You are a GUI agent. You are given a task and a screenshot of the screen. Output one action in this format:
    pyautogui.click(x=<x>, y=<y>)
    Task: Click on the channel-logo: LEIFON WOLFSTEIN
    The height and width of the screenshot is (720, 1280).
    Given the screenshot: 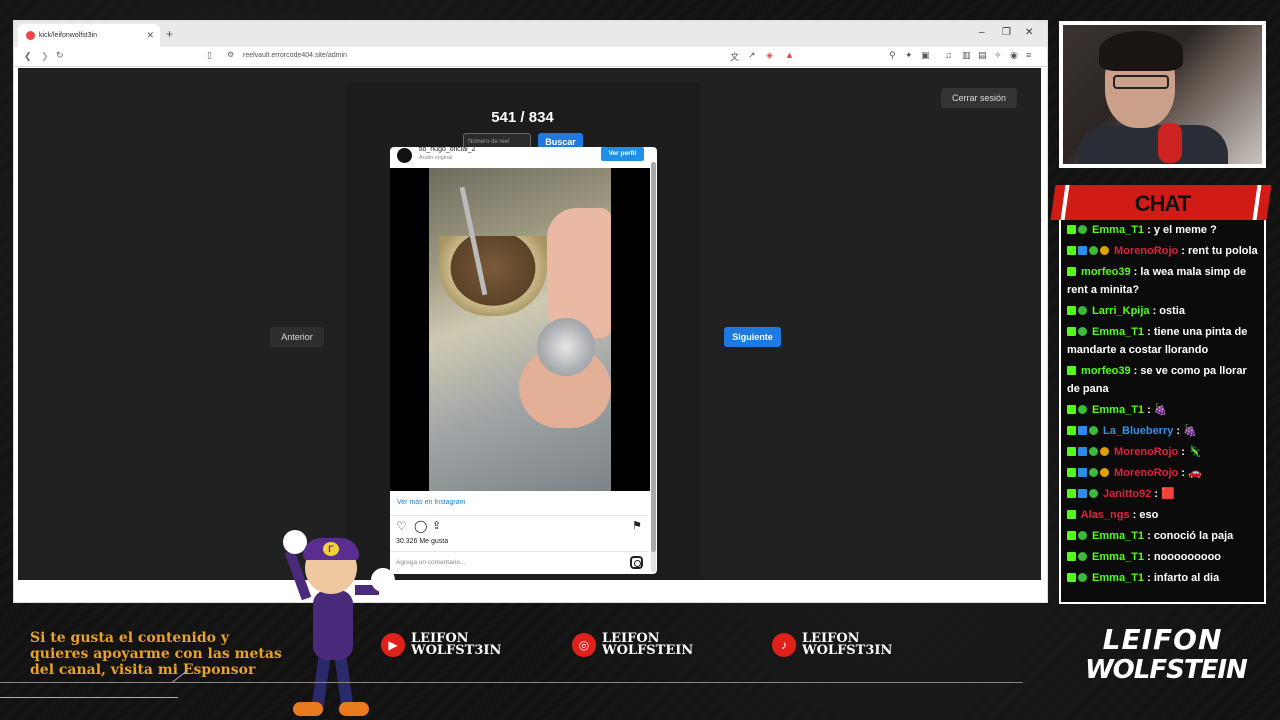 What is the action you would take?
    pyautogui.click(x=1166, y=657)
    